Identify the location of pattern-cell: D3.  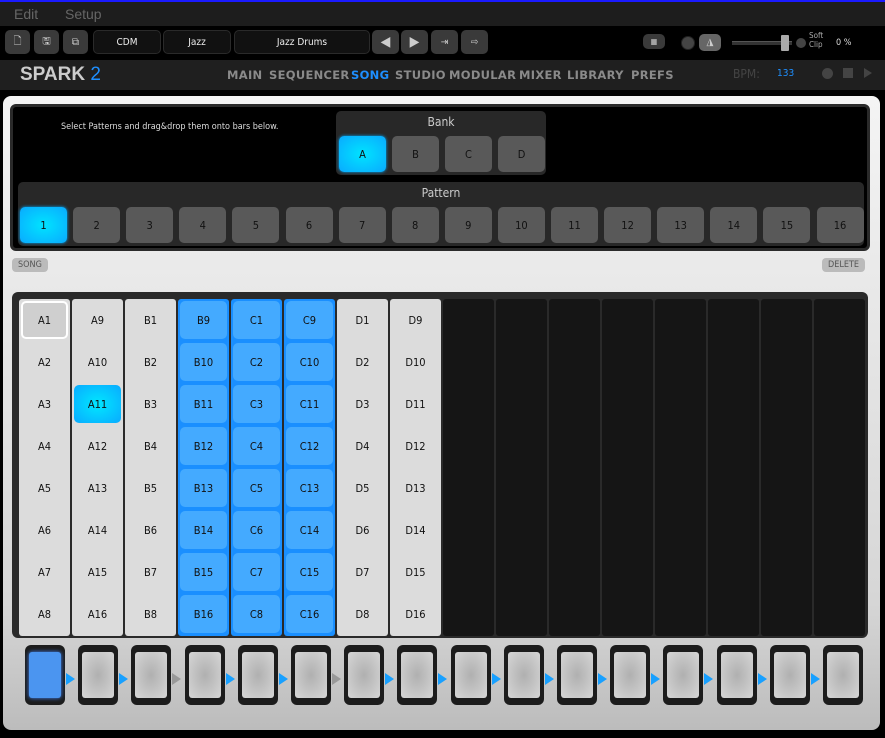
(362, 404).